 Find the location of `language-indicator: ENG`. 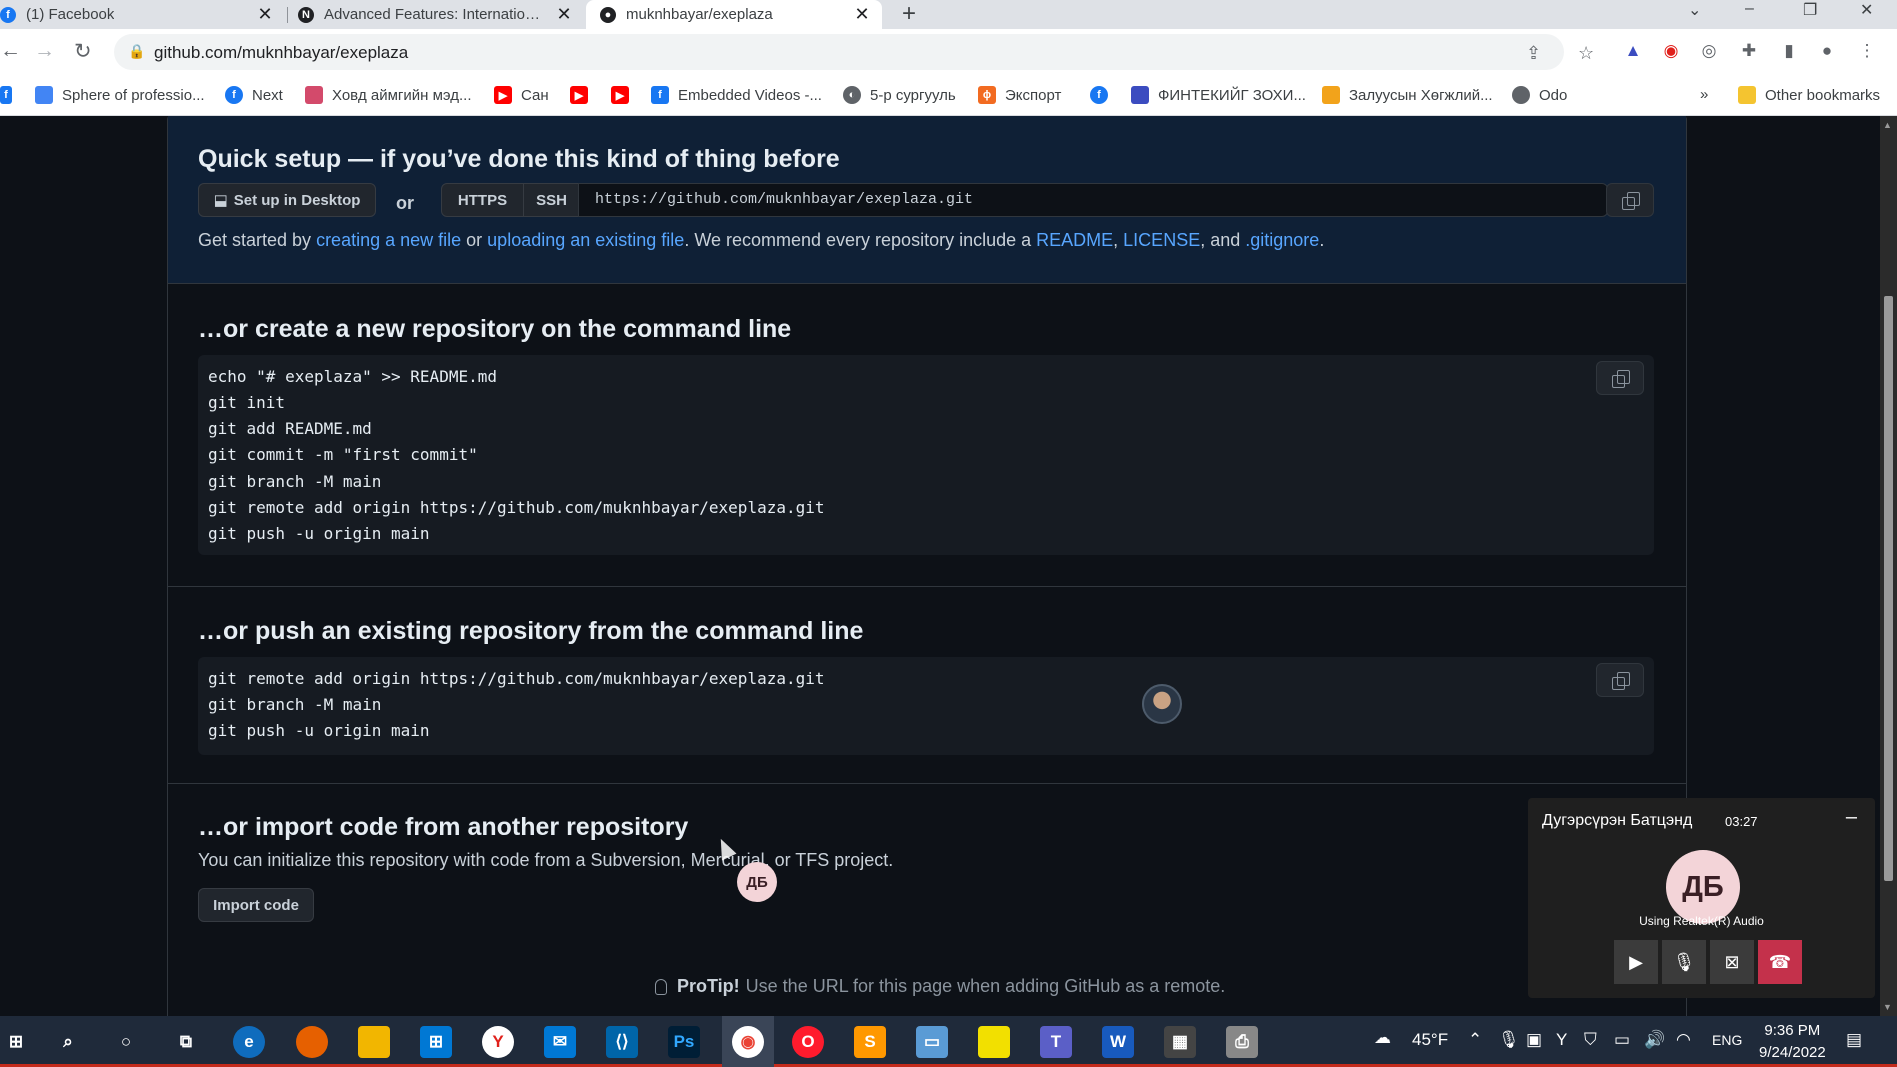

language-indicator: ENG is located at coordinates (1727, 1040).